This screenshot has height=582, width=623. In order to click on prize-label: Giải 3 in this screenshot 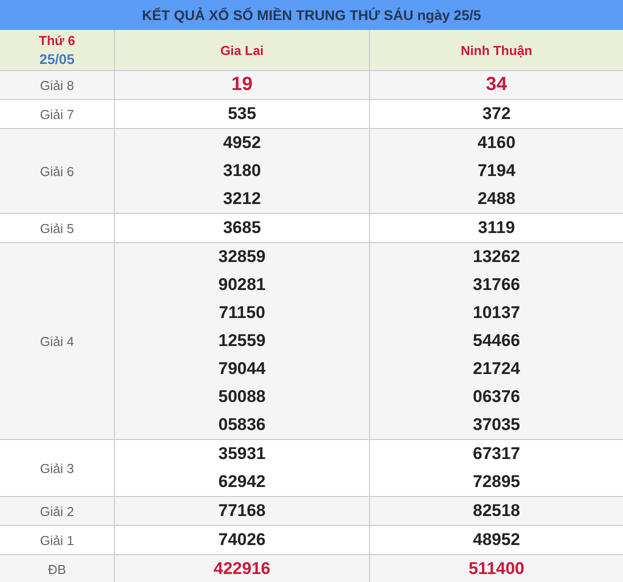, I will do `click(57, 468)`.